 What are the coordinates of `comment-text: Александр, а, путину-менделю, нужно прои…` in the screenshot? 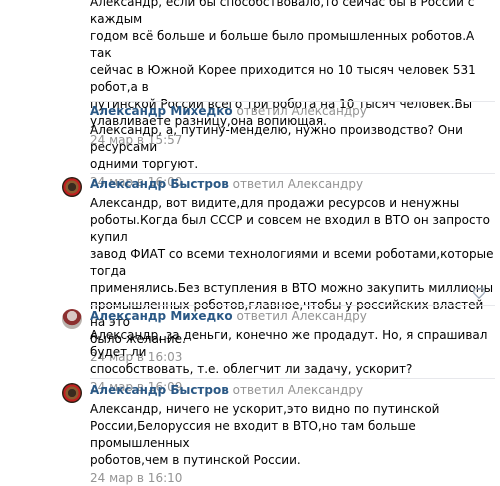 It's located at (276, 147).